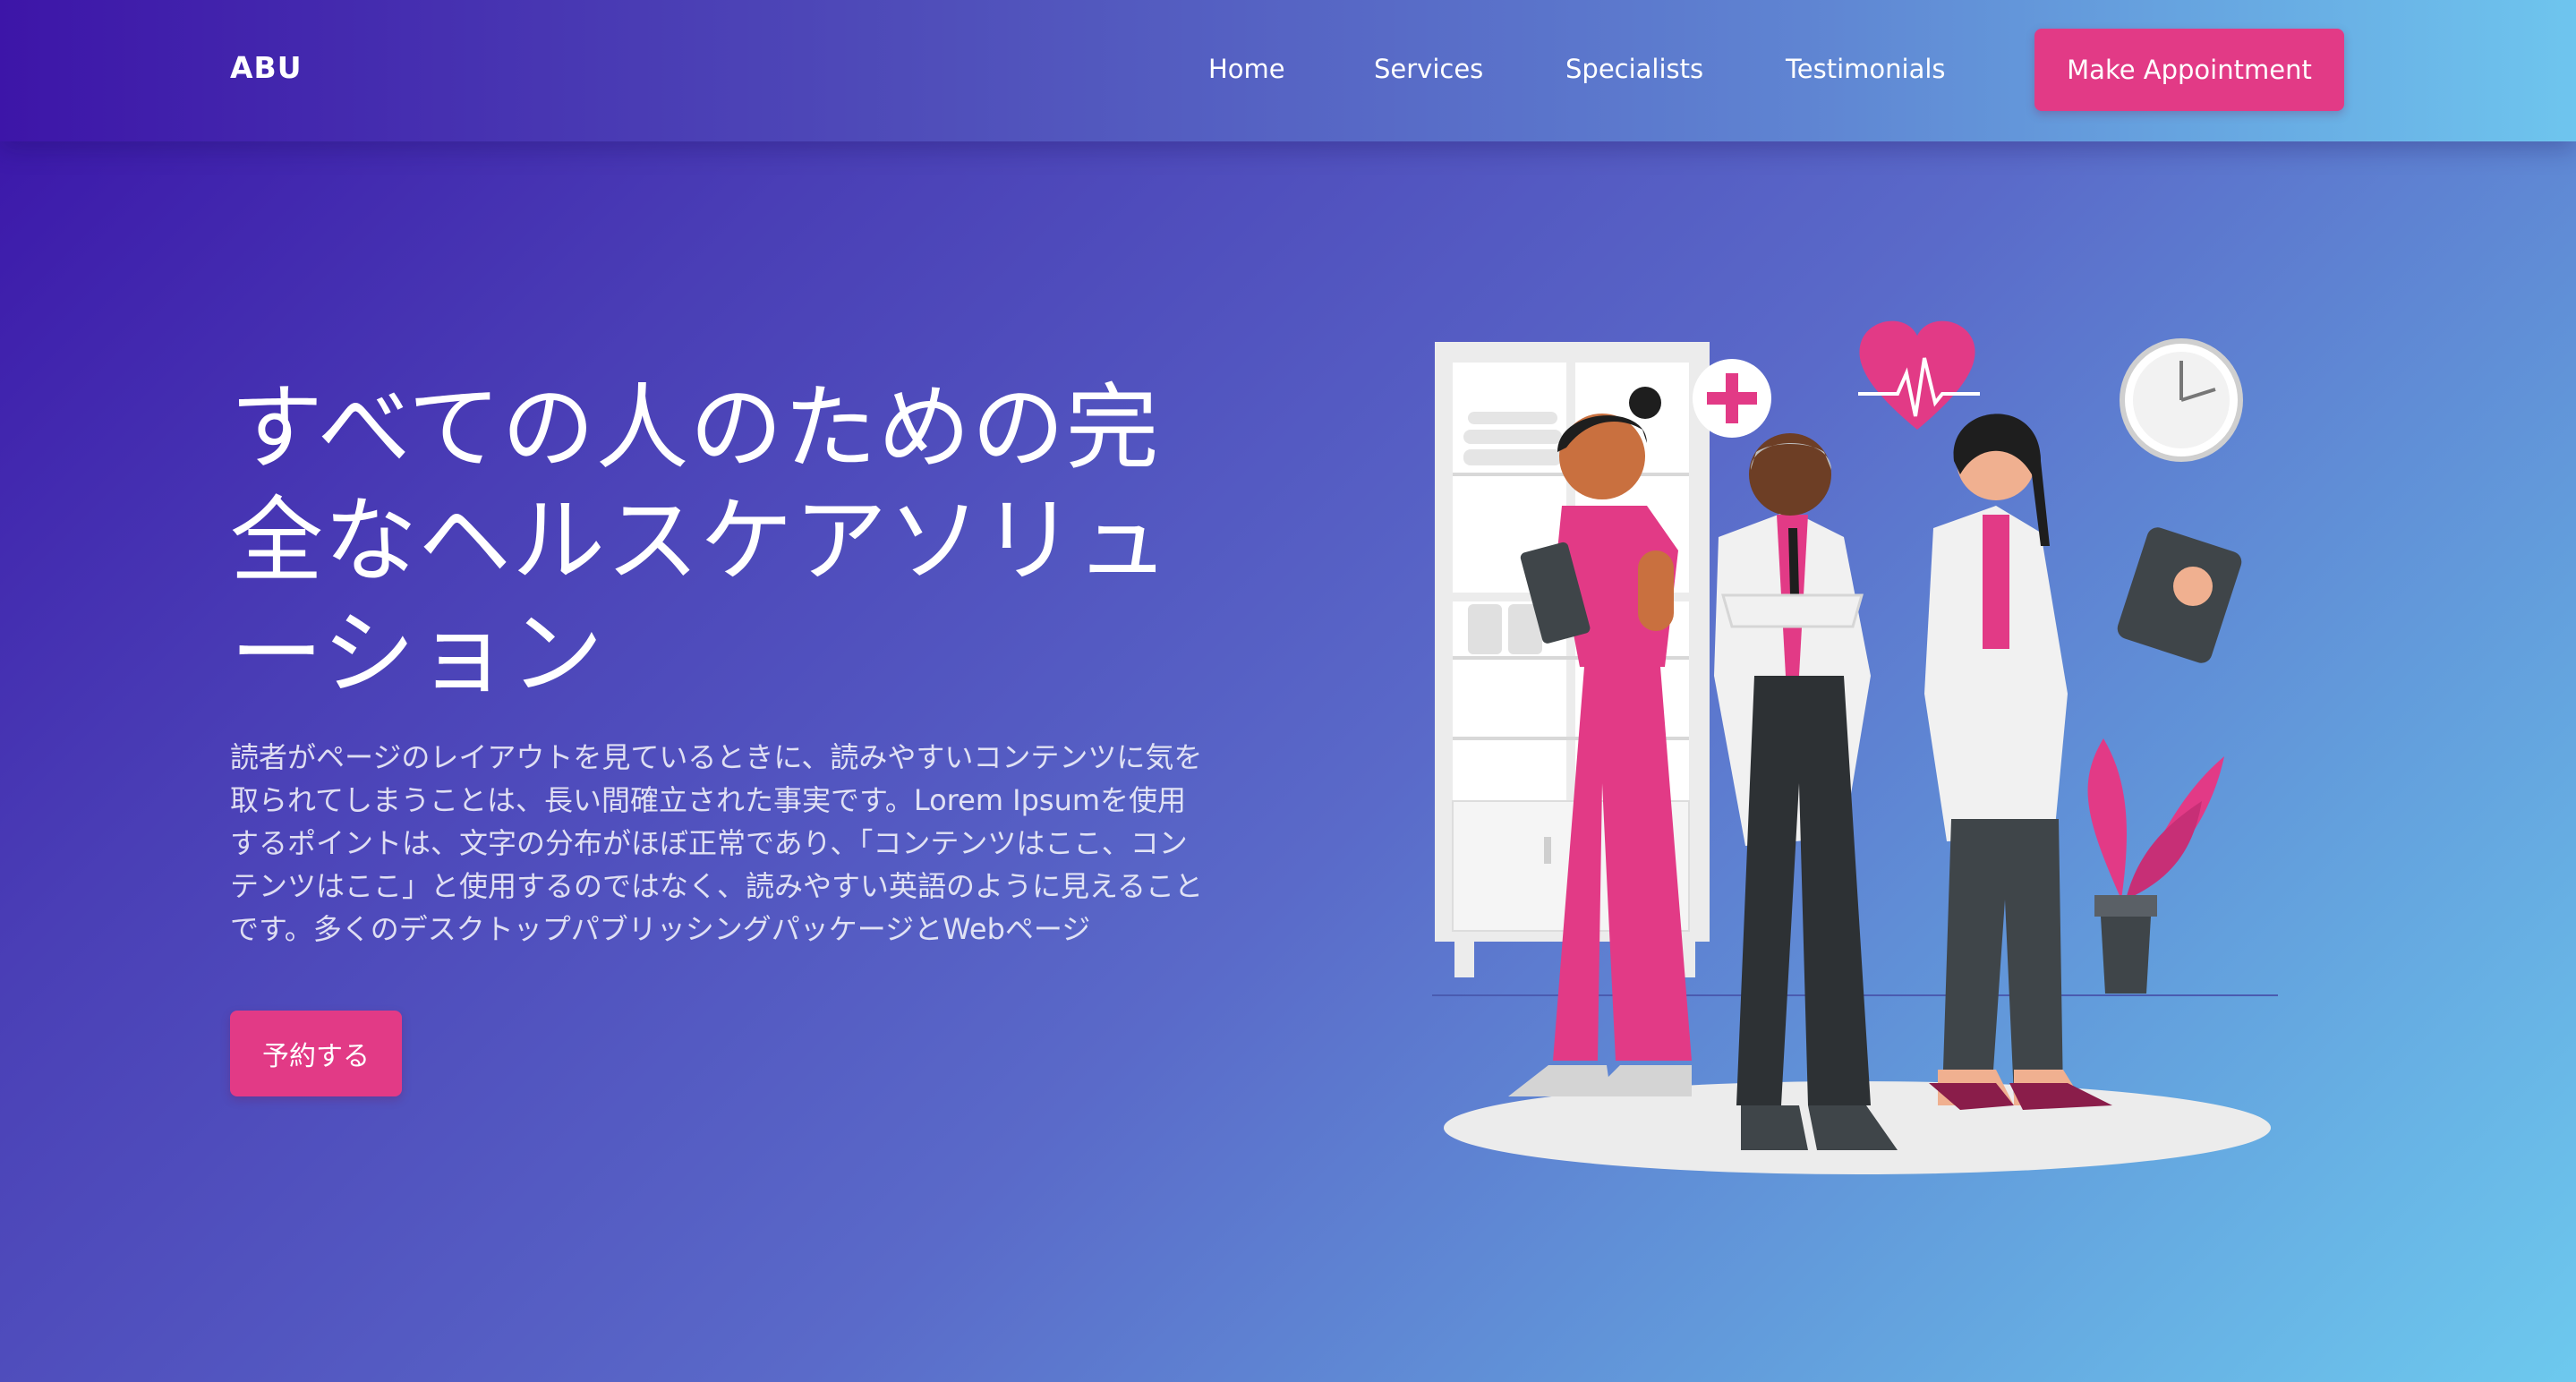 Image resolution: width=2576 pixels, height=1382 pixels. Describe the element at coordinates (1806, 791) in the screenshot. I see `doctor-figure` at that location.